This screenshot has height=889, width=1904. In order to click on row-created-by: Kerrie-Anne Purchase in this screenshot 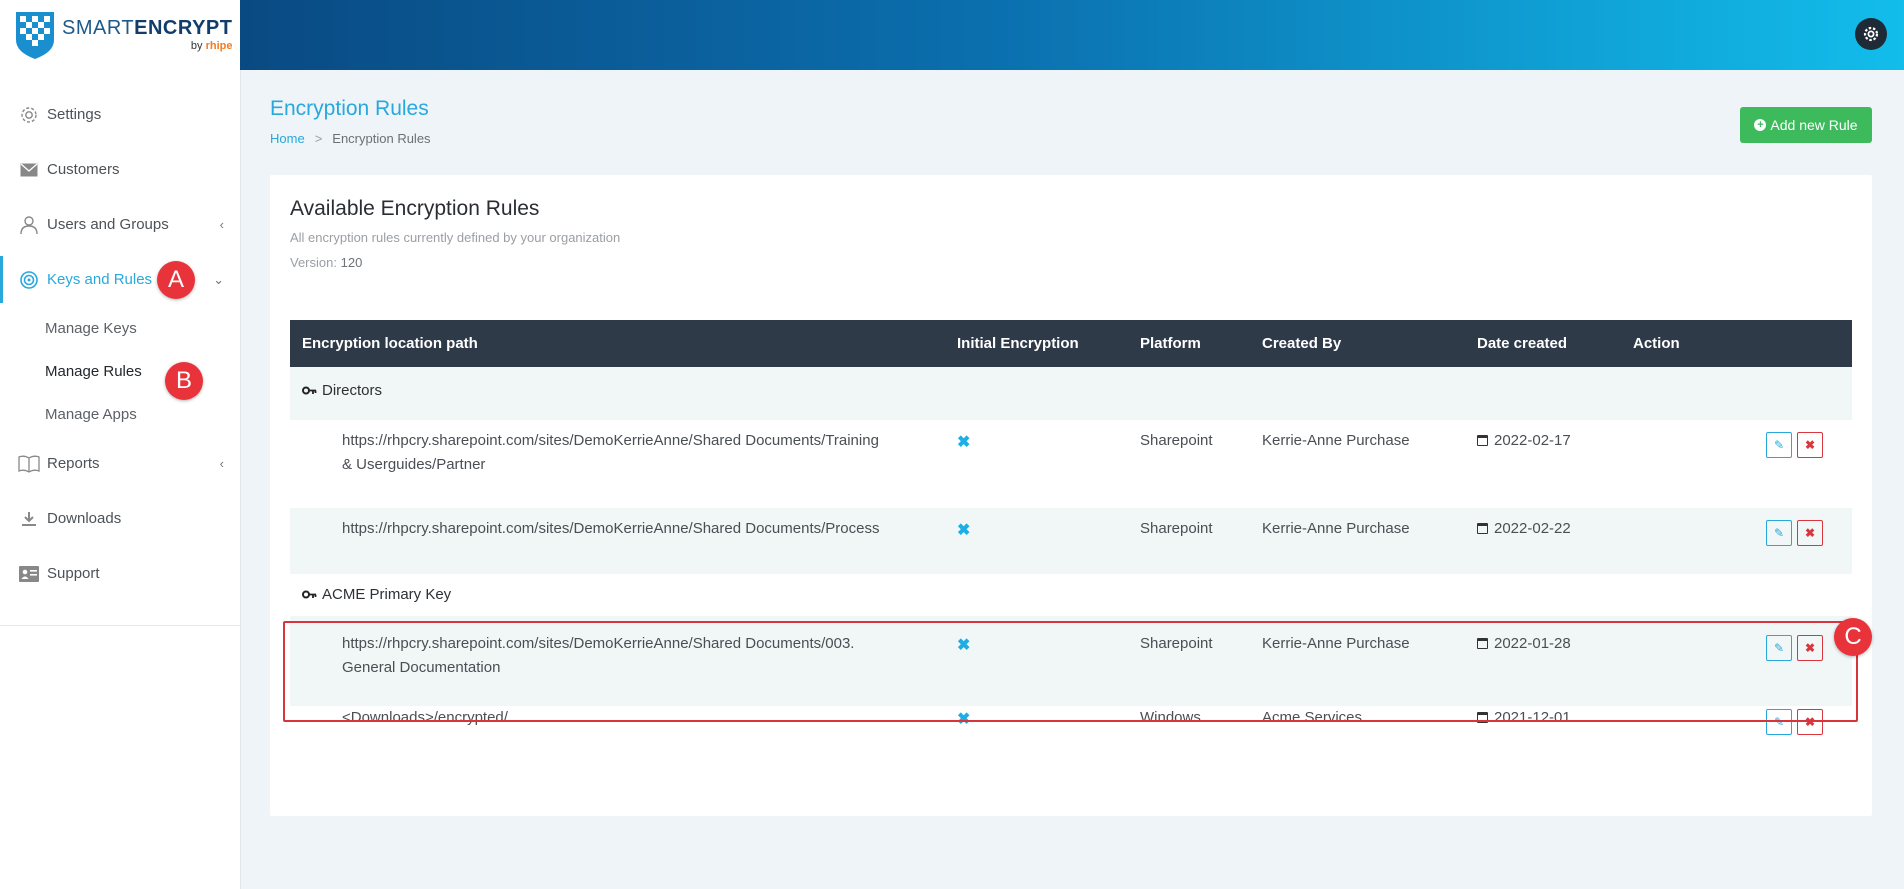, I will do `click(1336, 643)`.